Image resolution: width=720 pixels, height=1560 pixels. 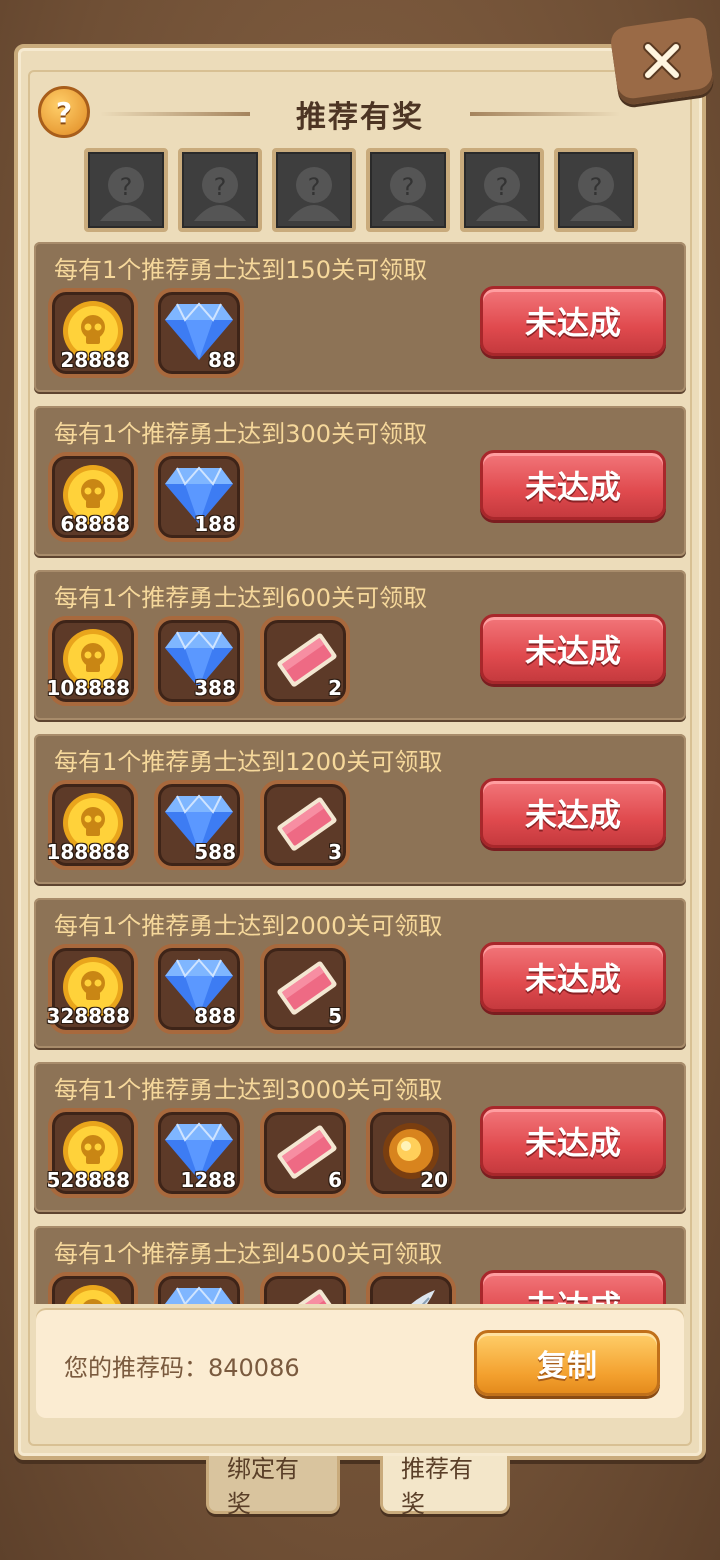 What do you see at coordinates (662, 61) in the screenshot?
I see `close-icon` at bounding box center [662, 61].